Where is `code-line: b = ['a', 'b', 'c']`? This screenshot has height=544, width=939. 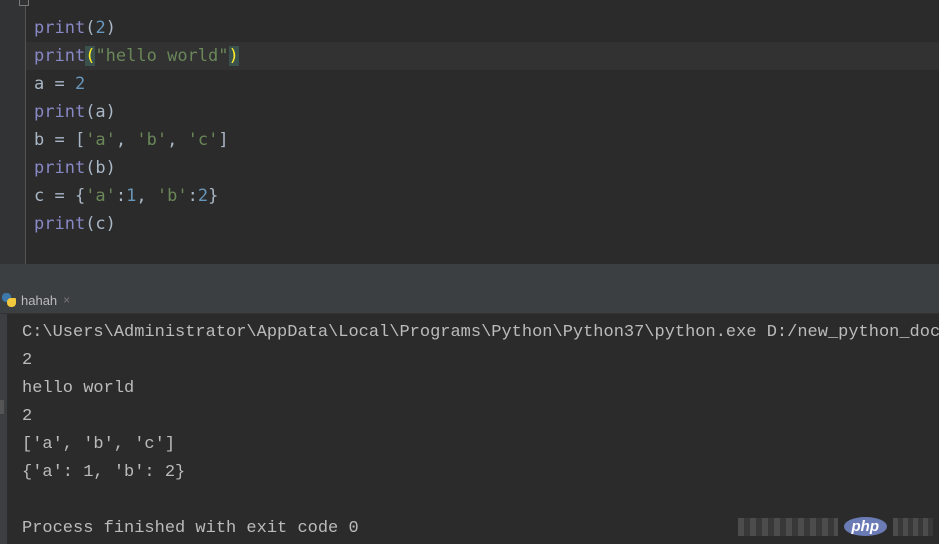
code-line: b = ['a', 'b', 'c'] is located at coordinates (482, 140).